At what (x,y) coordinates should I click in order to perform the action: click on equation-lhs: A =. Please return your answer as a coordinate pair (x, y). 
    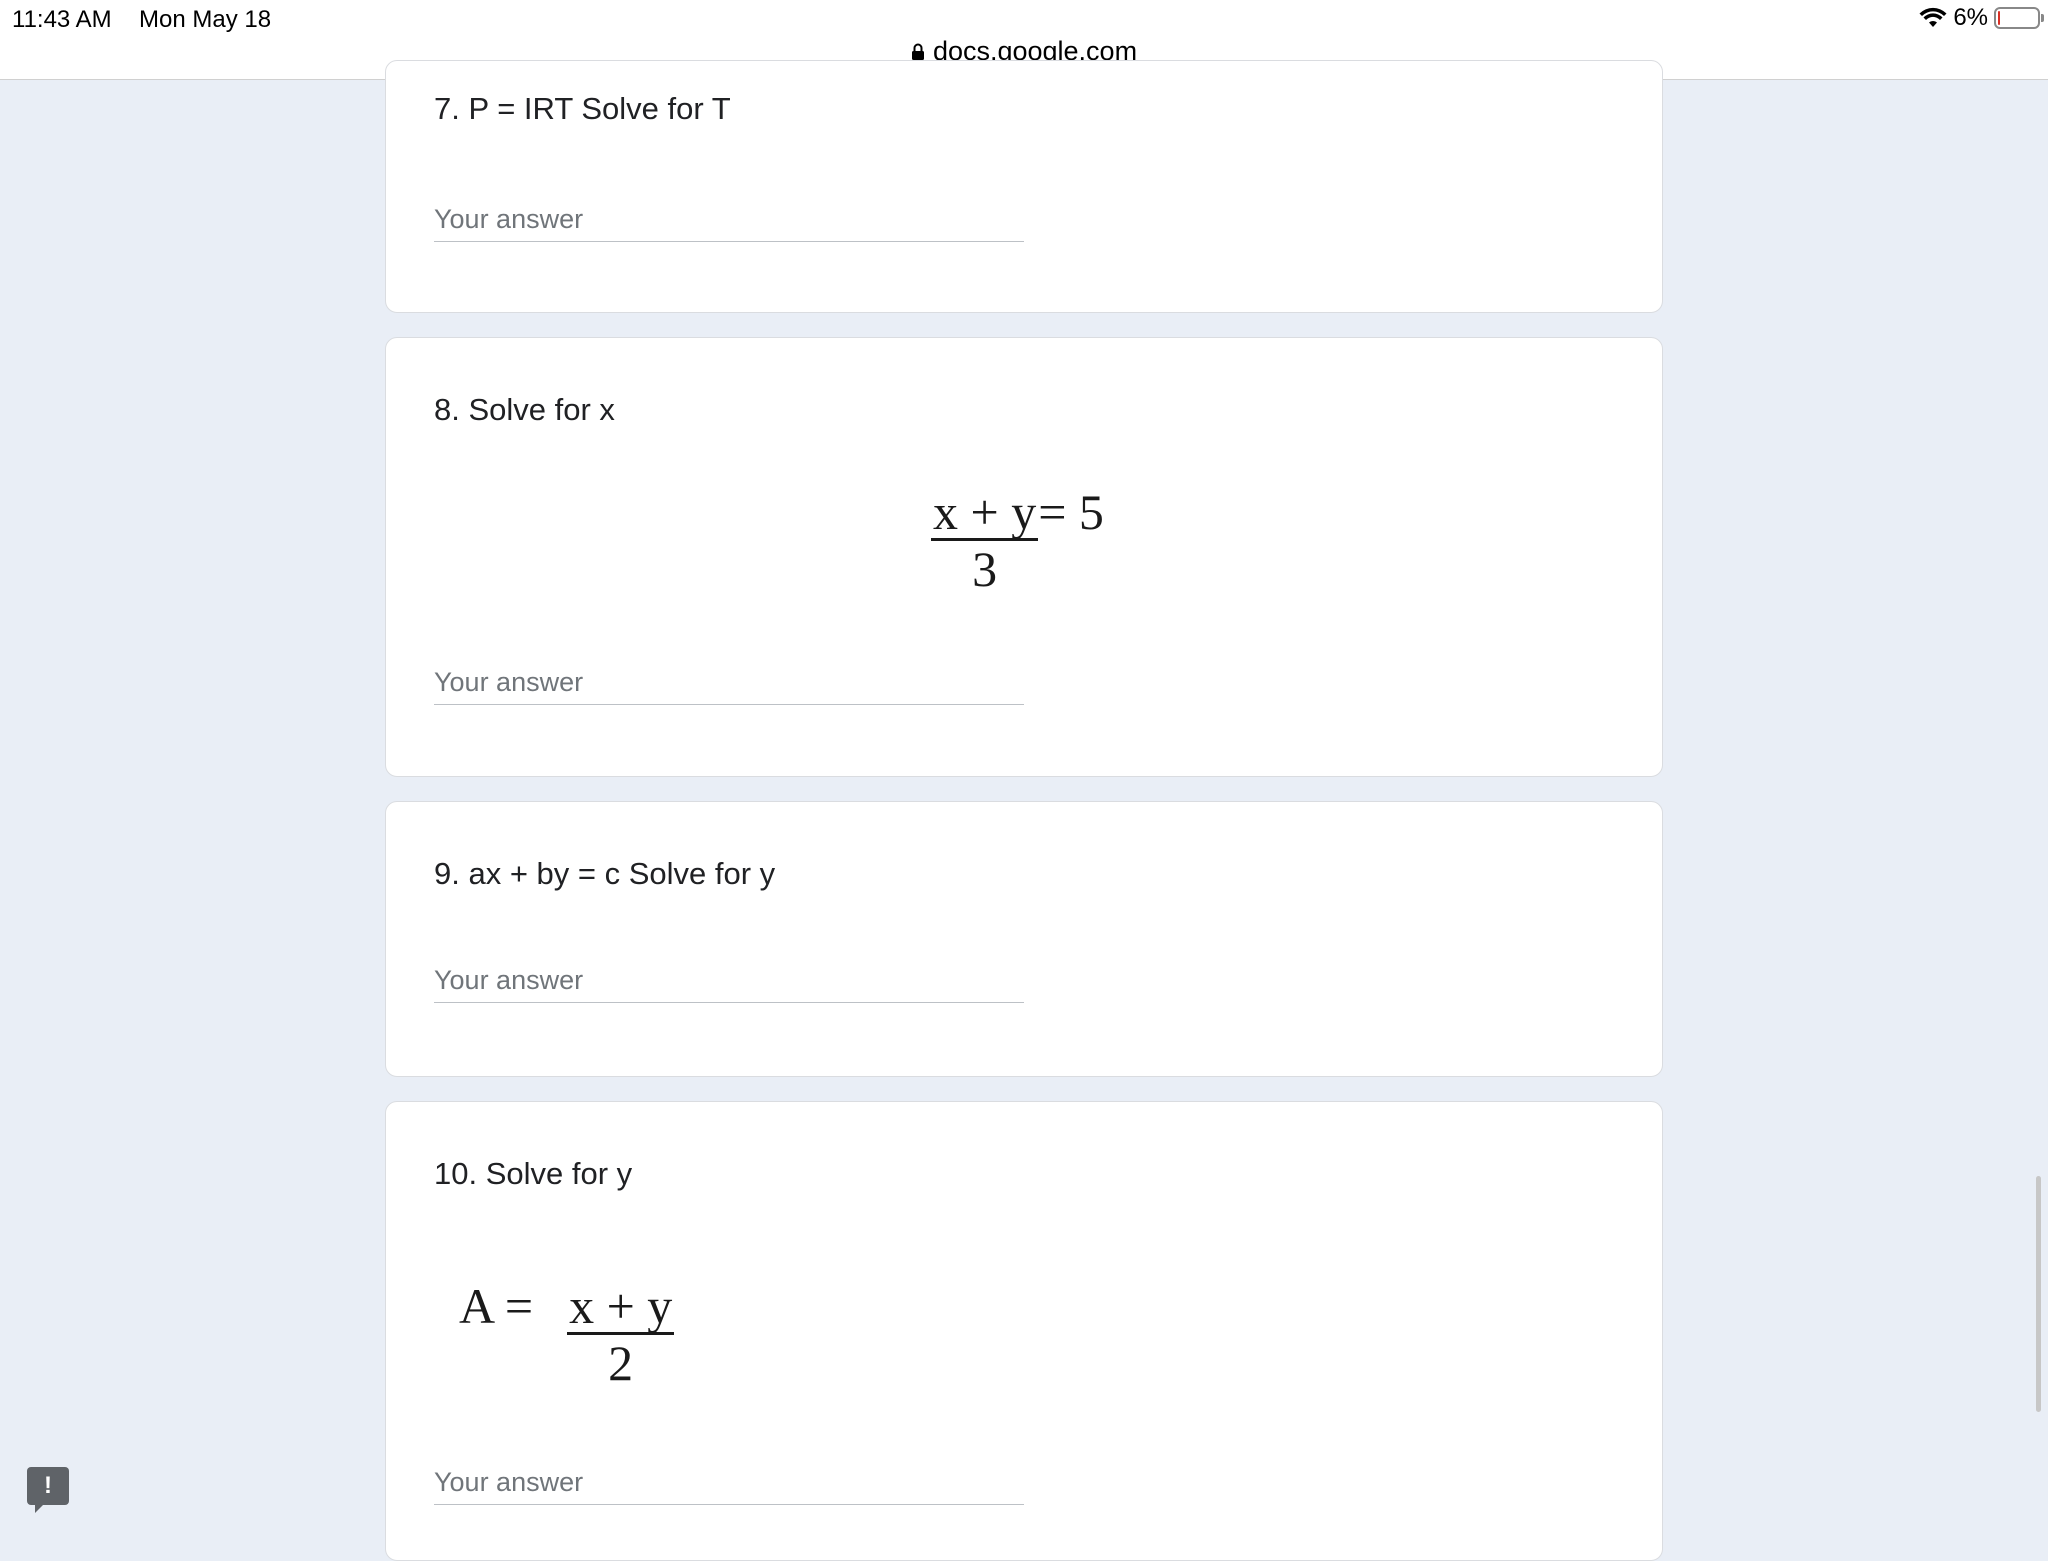
    Looking at the image, I should click on (496, 1306).